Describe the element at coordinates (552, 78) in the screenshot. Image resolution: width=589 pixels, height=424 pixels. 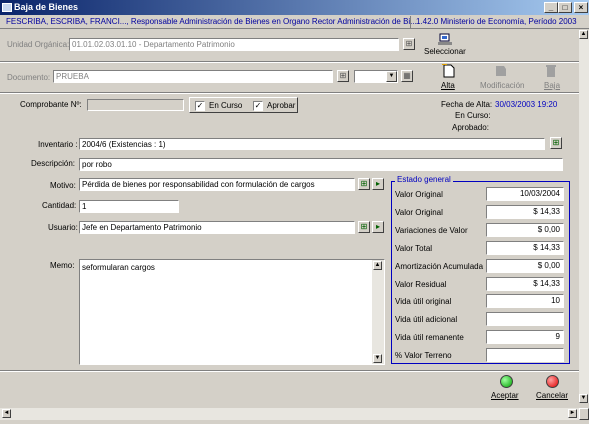
I see `baja-button: Baja` at that location.